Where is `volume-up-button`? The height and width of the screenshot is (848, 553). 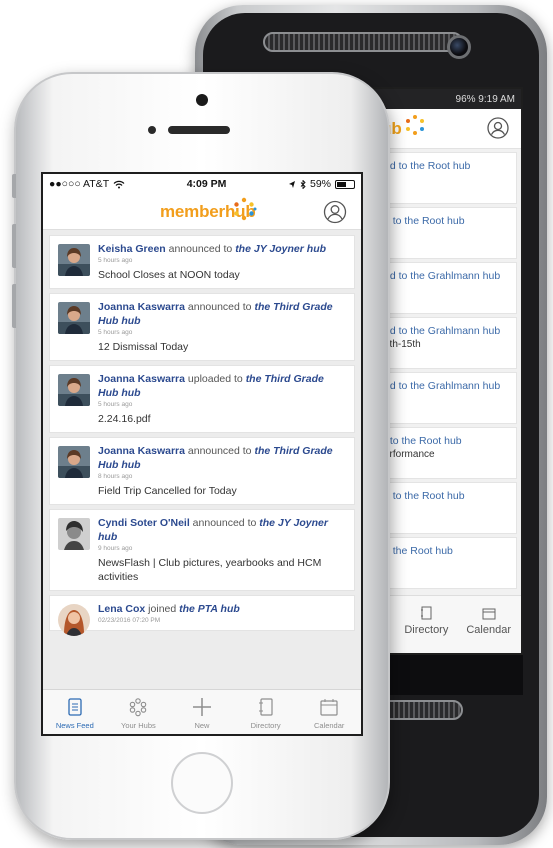 volume-up-button is located at coordinates (14, 246).